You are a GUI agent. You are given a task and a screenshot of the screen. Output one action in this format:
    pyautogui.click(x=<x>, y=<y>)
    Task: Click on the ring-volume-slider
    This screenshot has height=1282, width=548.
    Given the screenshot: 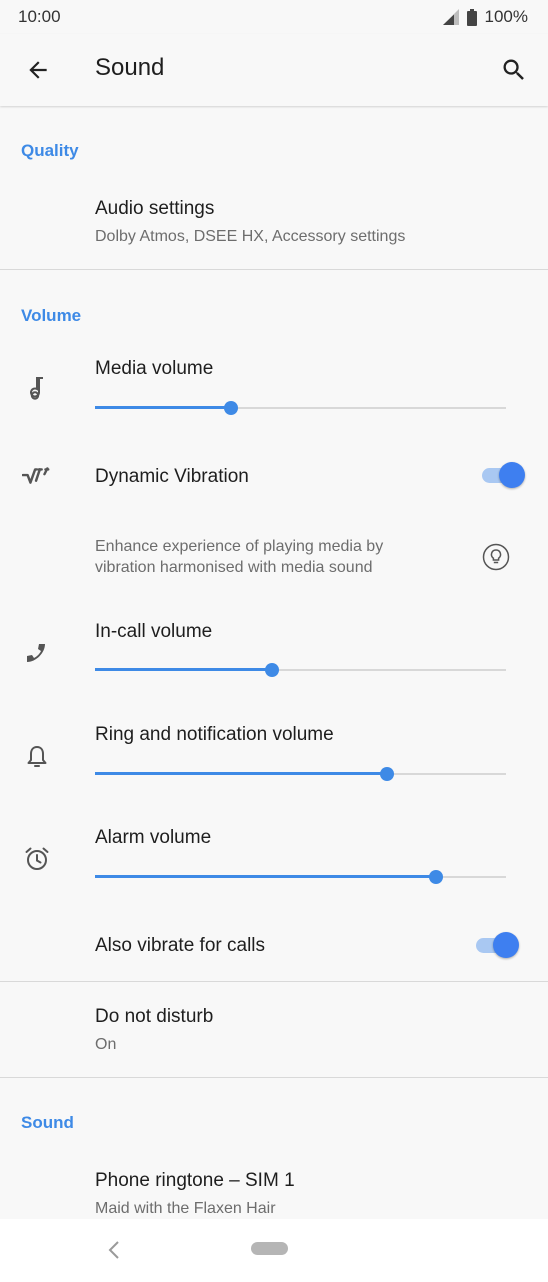 What is the action you would take?
    pyautogui.click(x=300, y=774)
    